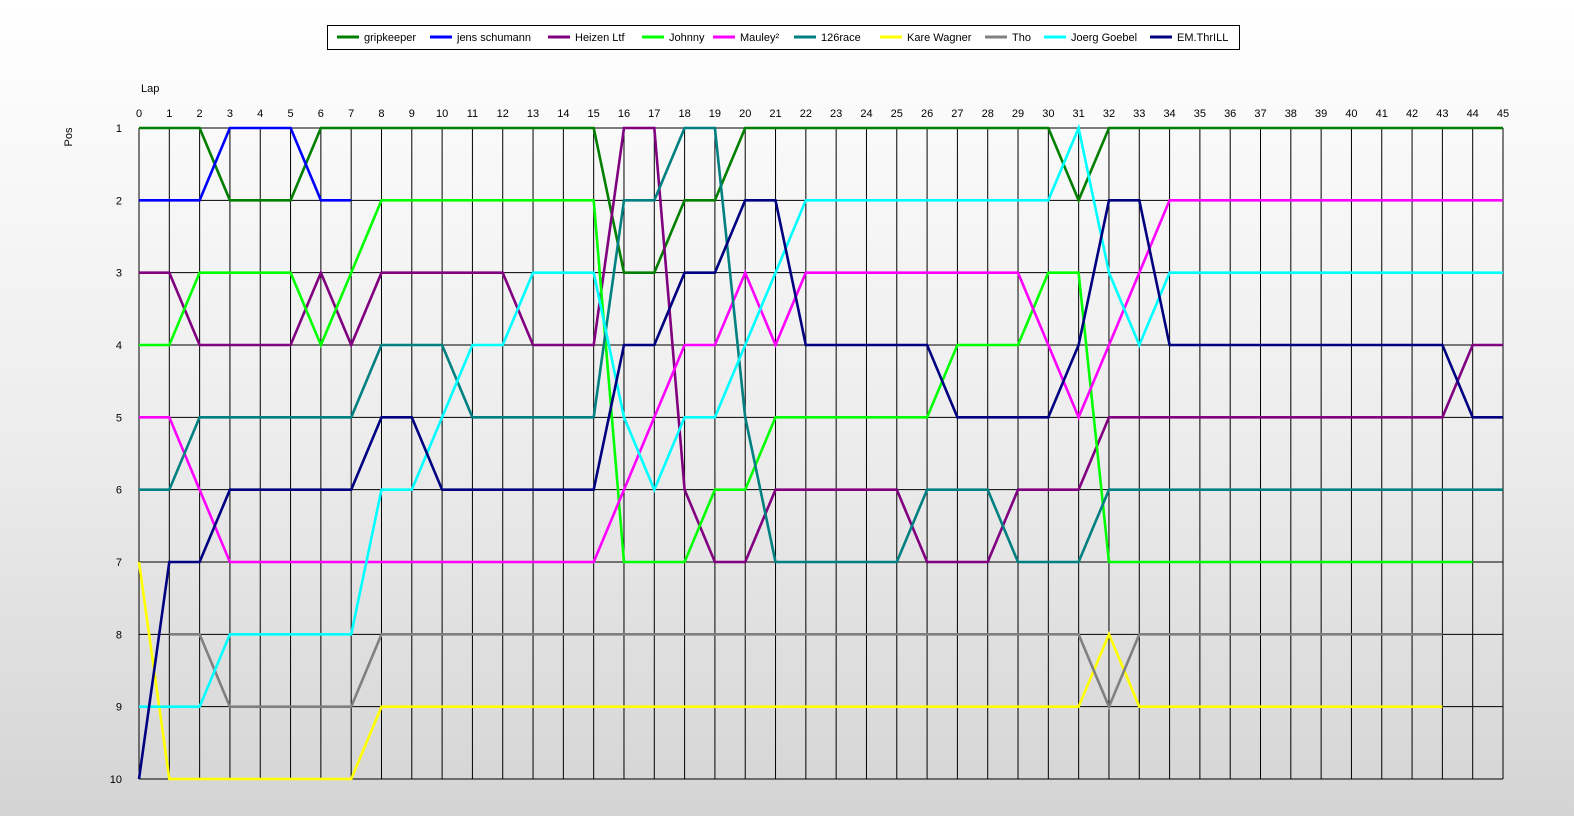  What do you see at coordinates (169, 114) in the screenshot?
I see `x-tick-label: 1` at bounding box center [169, 114].